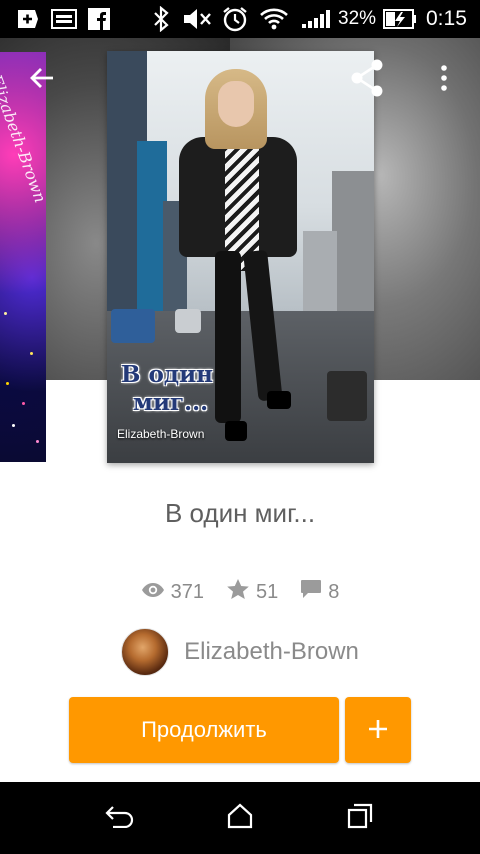 The image size is (480, 854). I want to click on share-button, so click(367, 80).